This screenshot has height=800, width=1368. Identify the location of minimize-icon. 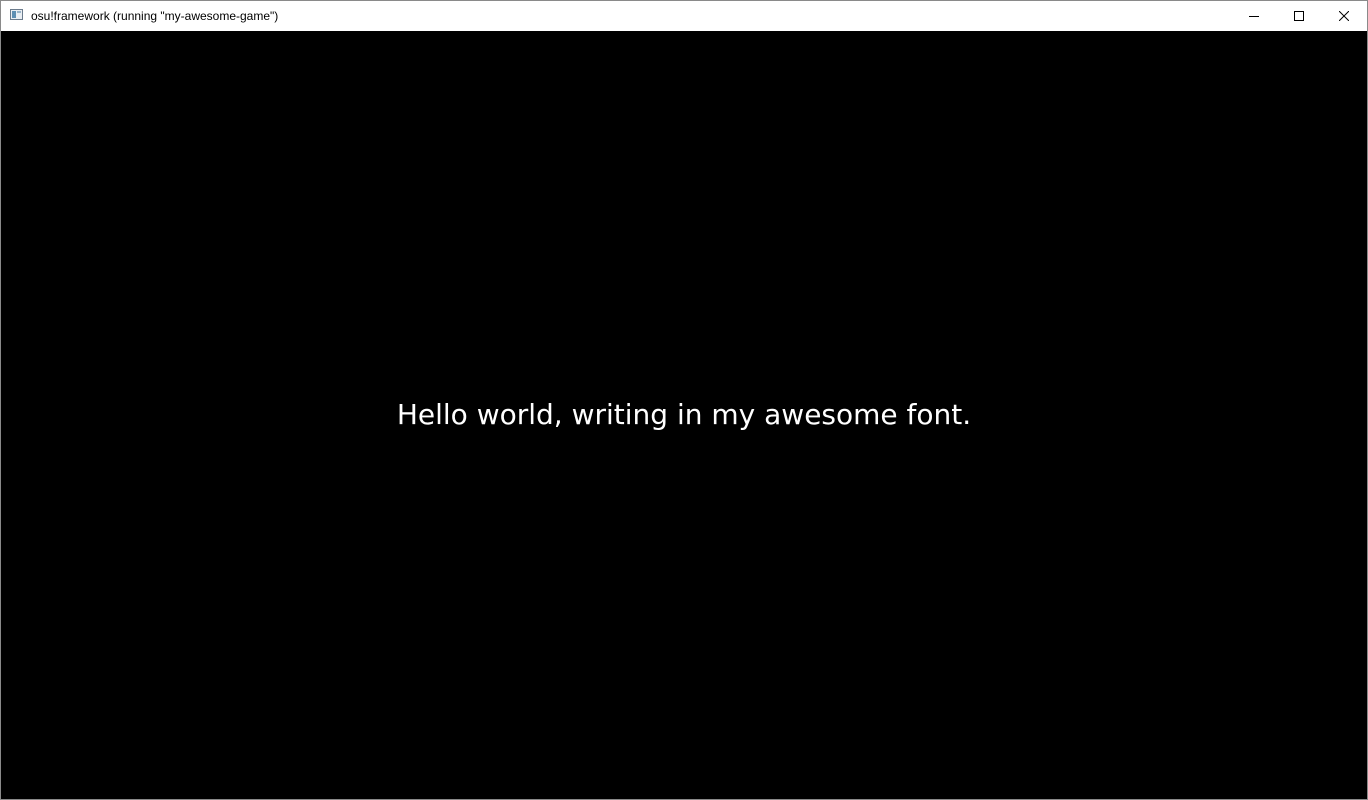
(1254, 16).